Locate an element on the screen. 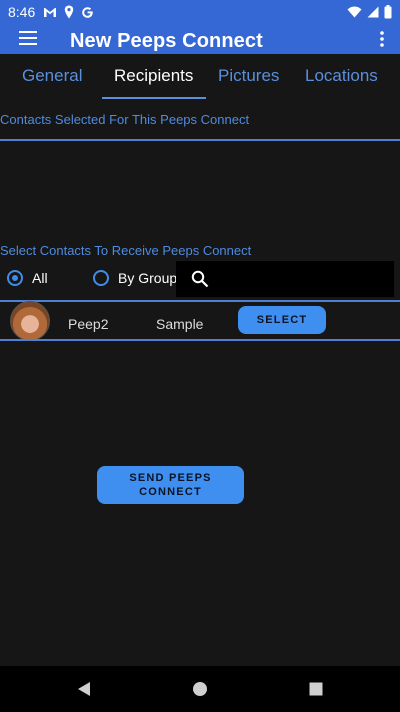 This screenshot has height=712, width=400. contact-first-name: Peep2 is located at coordinates (88, 324).